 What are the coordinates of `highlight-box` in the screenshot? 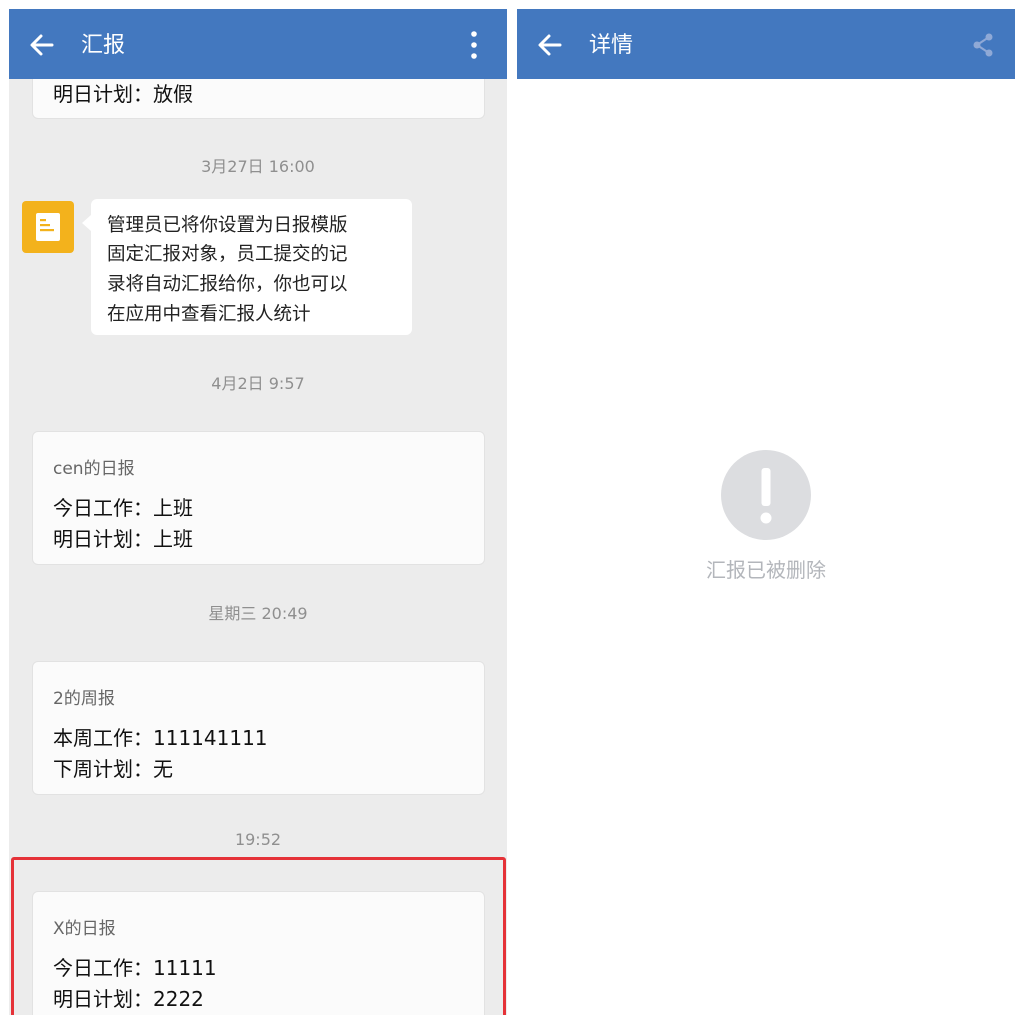 It's located at (258, 936).